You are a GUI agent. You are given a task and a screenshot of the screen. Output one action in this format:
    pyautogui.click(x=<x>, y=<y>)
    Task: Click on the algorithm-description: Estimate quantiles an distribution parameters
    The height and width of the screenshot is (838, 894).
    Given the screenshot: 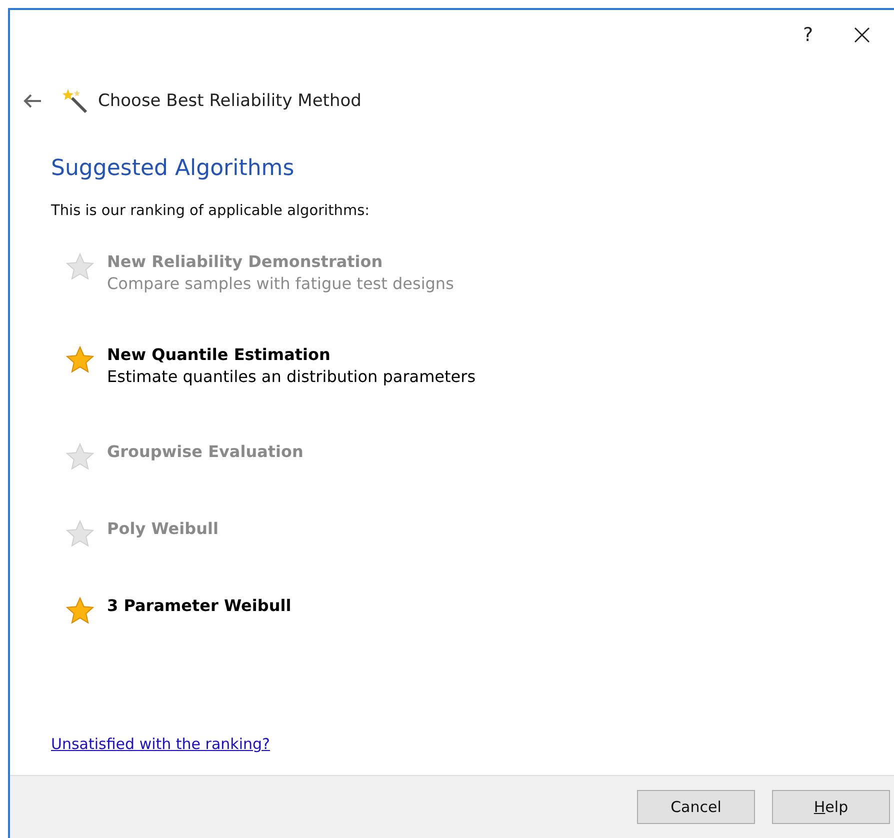 What is the action you would take?
    pyautogui.click(x=291, y=376)
    